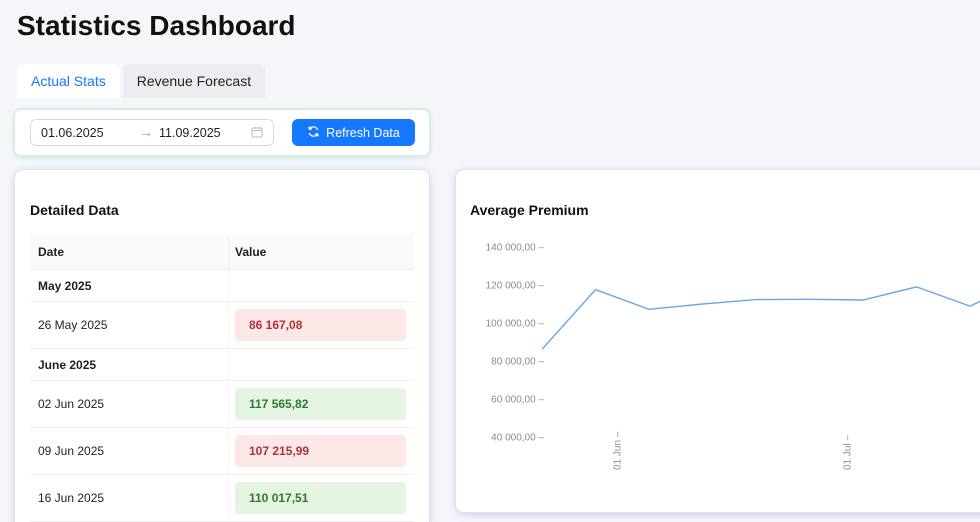 The image size is (980, 522). I want to click on row-value: 110 017,51, so click(320, 498).